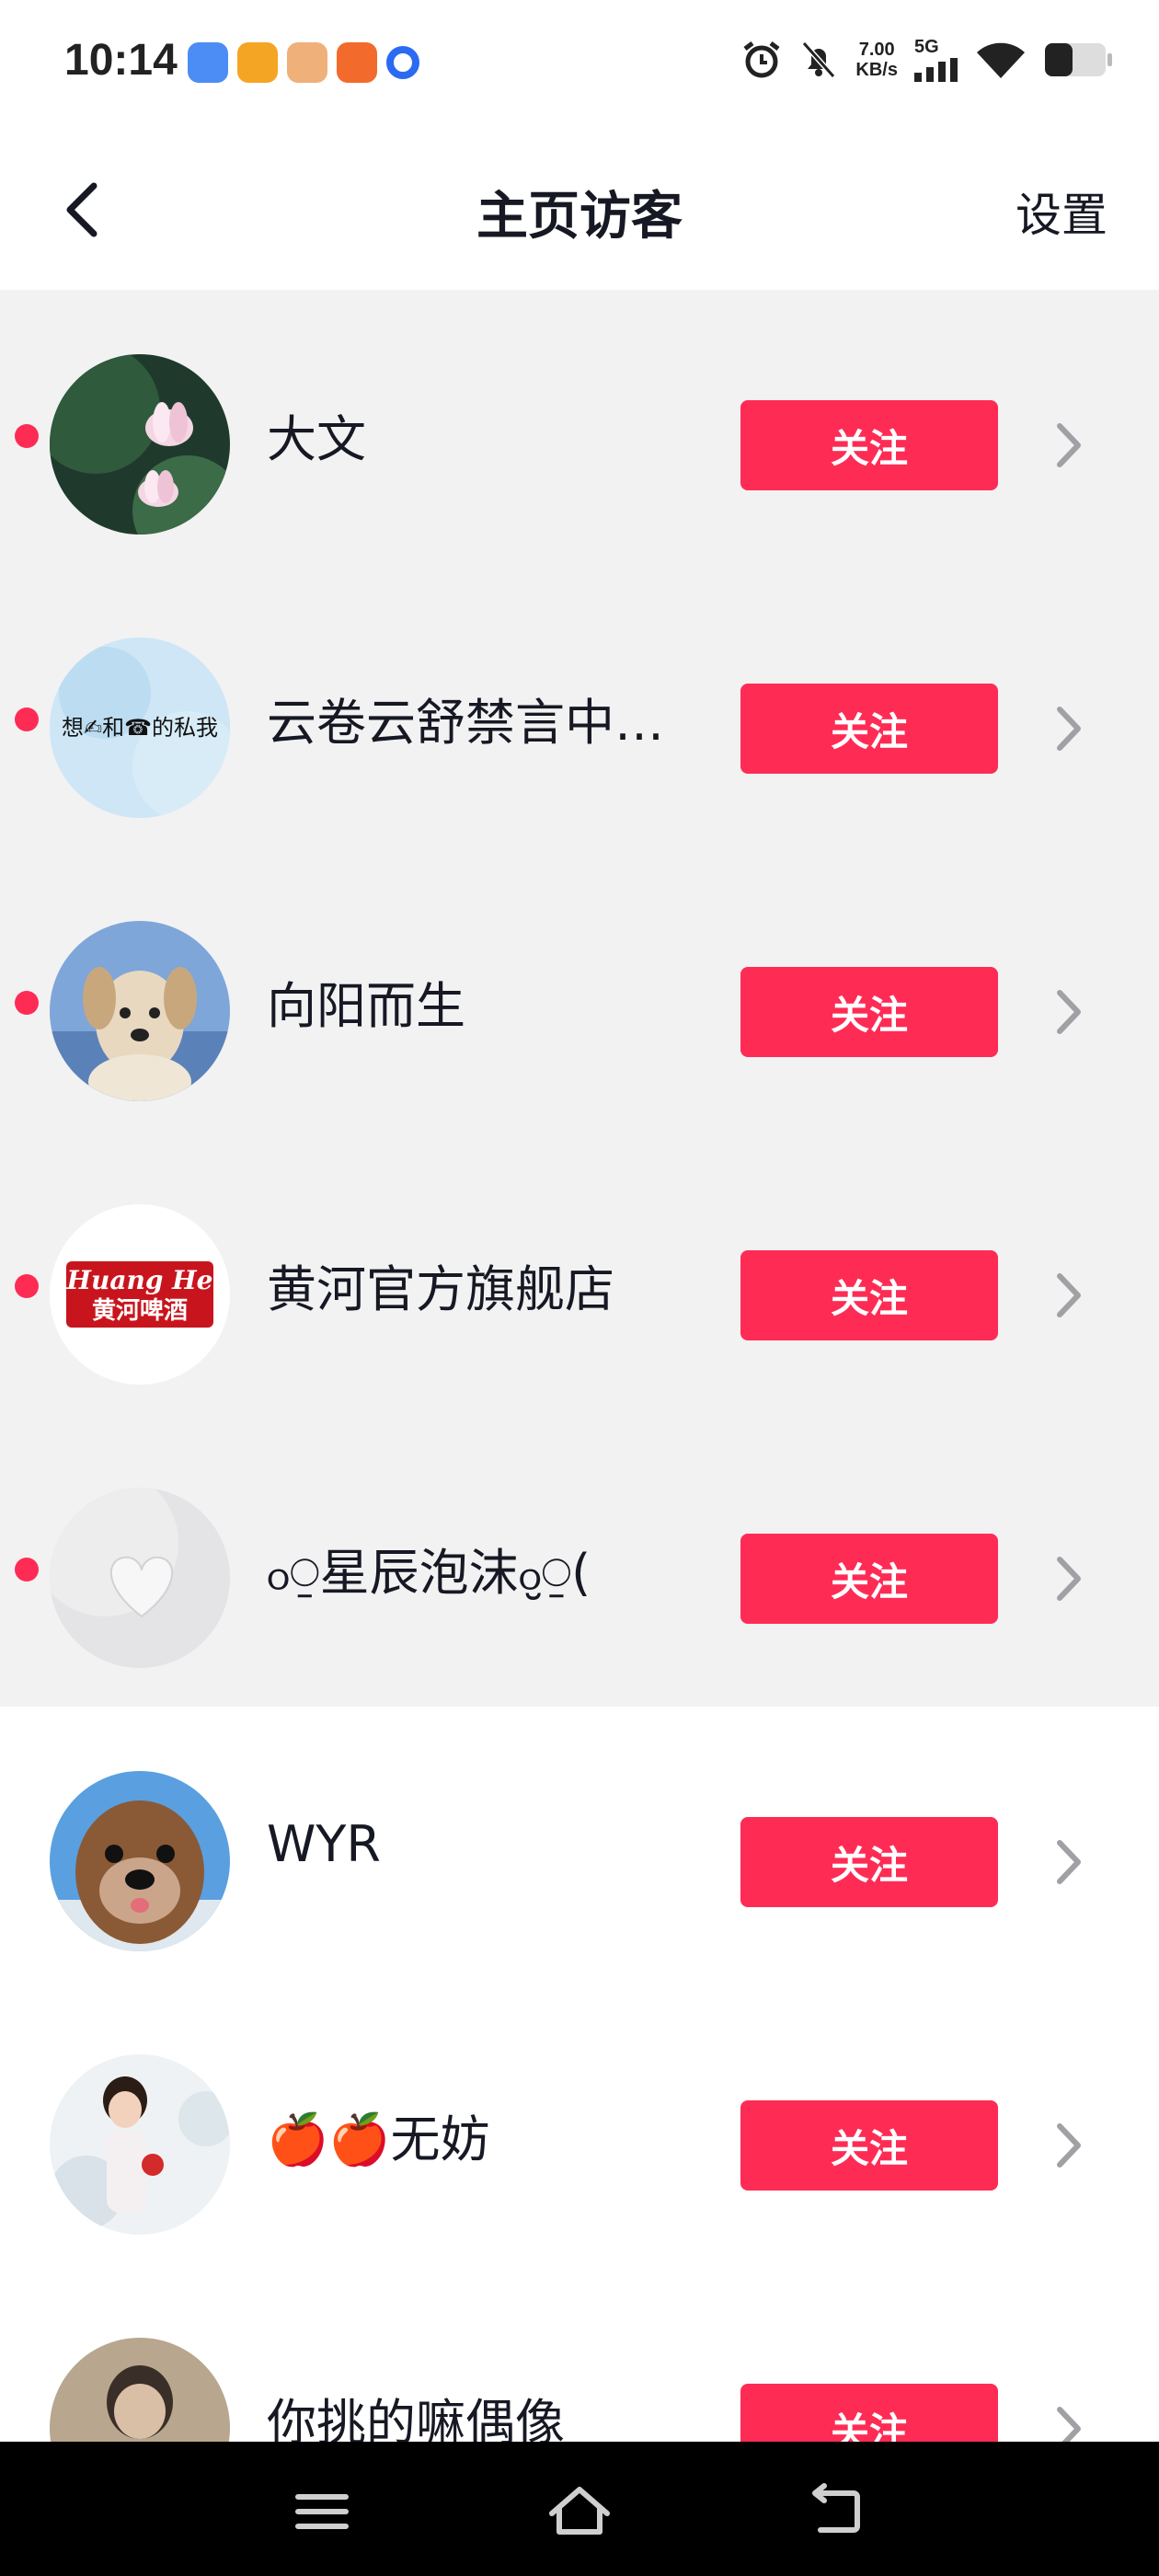  I want to click on visitor-row: 想✍和☎的私我 云卷云舒禁言中… 关注, so click(579, 715).